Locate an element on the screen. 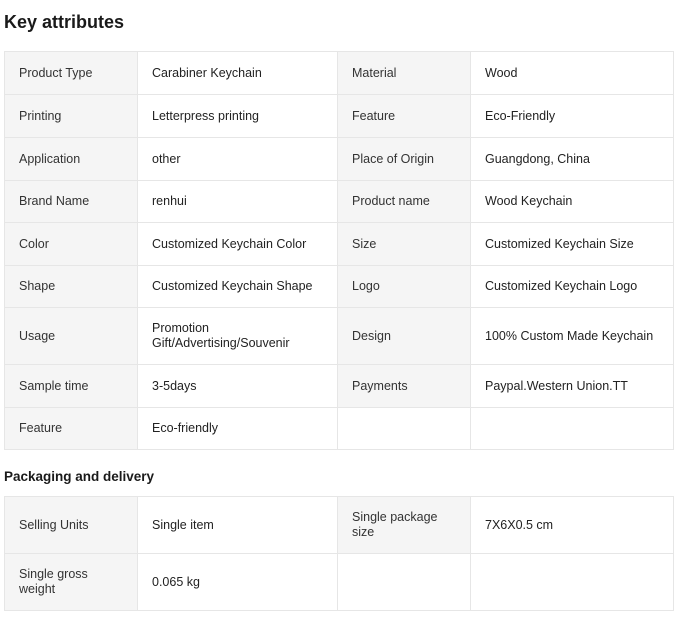  attribute-value: Promotion Gift/Advertising/Souvenir is located at coordinates (237, 336).